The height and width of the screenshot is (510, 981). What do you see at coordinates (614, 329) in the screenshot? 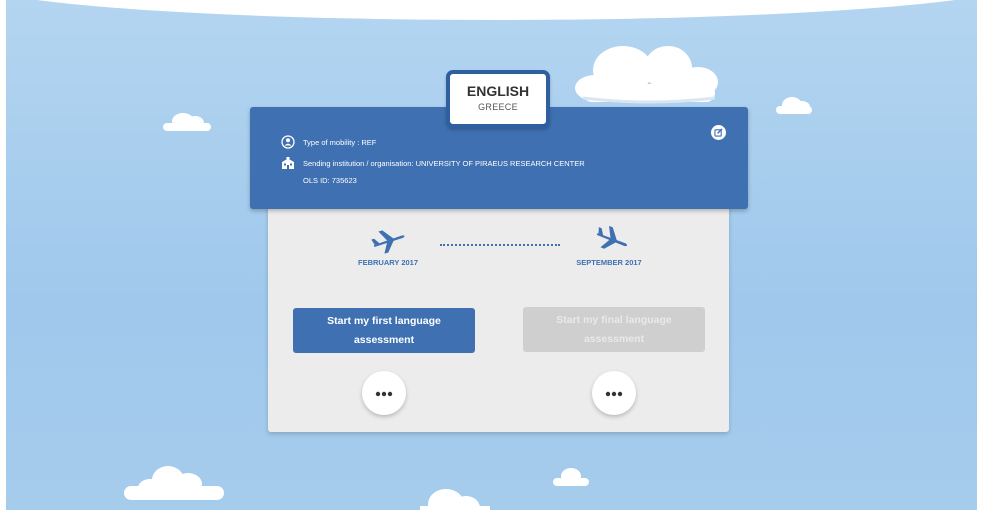
I see `start-final-assessment-button: Start my final language assessment` at bounding box center [614, 329].